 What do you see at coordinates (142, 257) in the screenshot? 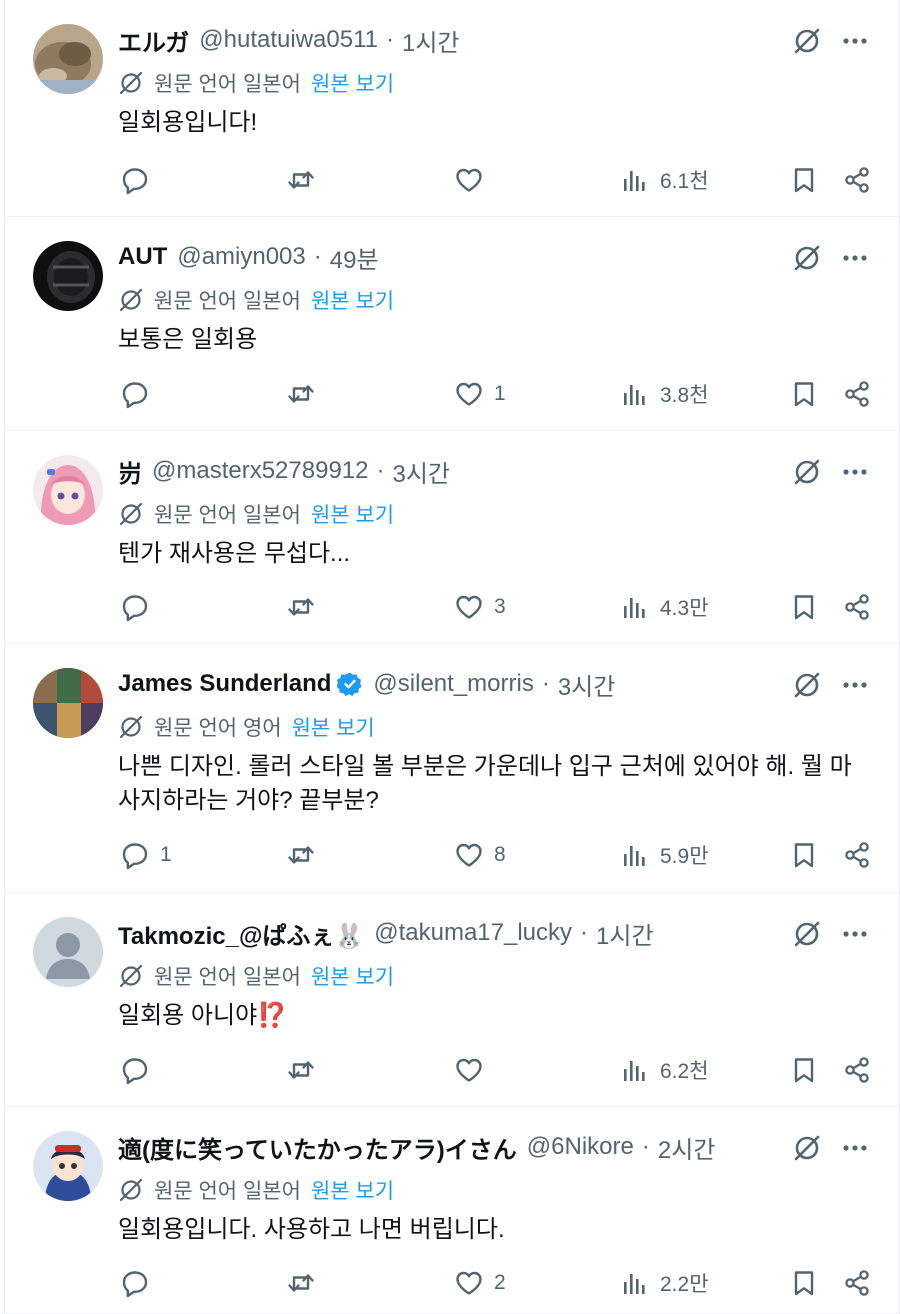
I see `display-name: AUT` at bounding box center [142, 257].